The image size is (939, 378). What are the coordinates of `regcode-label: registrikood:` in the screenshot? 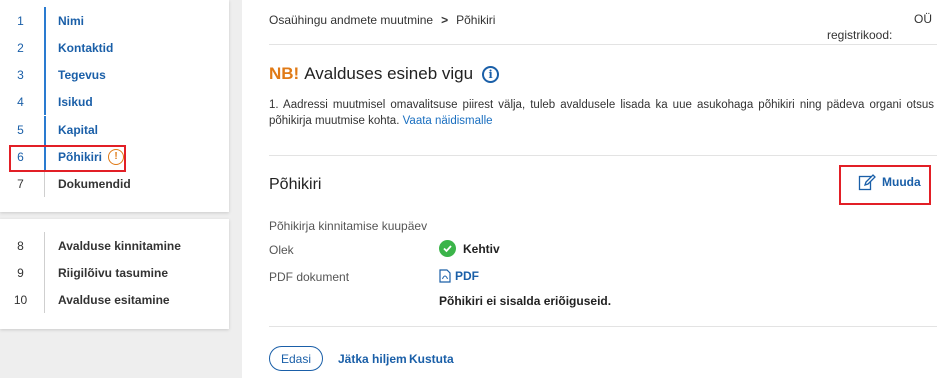 It's located at (860, 35).